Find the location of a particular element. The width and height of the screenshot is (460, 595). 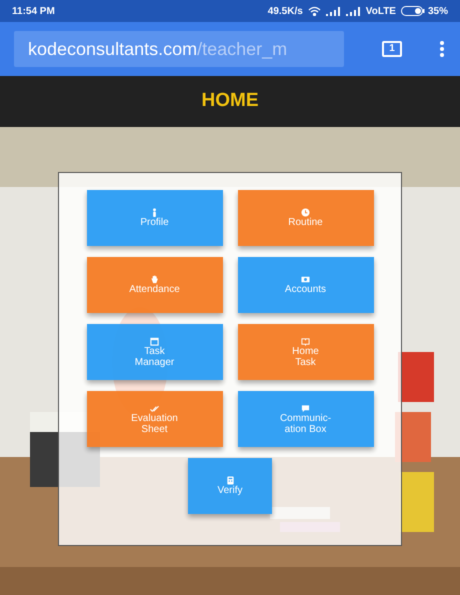

menu-tile: Home Task is located at coordinates (306, 352).